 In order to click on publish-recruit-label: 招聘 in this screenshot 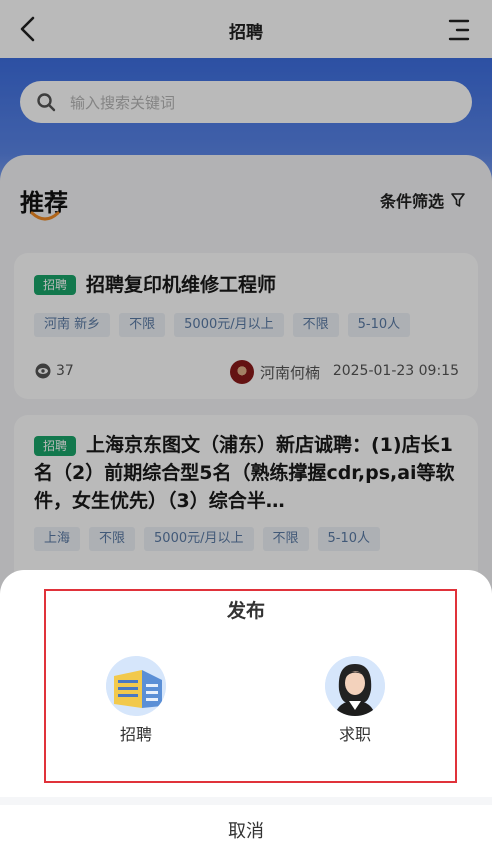, I will do `click(135, 734)`.